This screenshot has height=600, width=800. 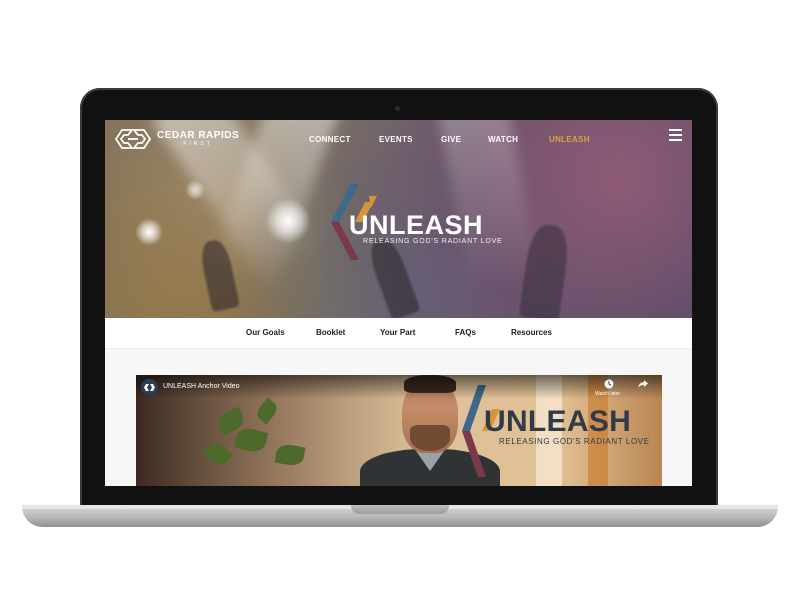 What do you see at coordinates (451, 139) in the screenshot?
I see `nav-item-give: GIVE` at bounding box center [451, 139].